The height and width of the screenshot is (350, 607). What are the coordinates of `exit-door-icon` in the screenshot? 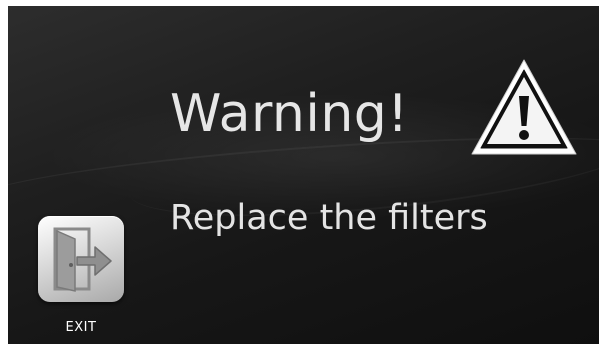 It's located at (82, 259).